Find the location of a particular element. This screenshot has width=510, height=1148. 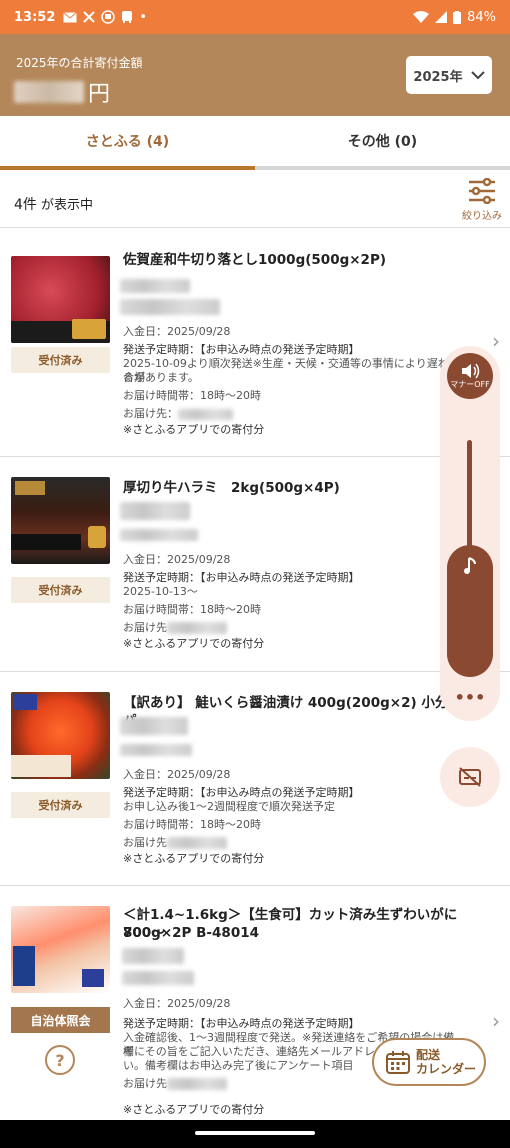

ringer-toggle-button: マナーOFF is located at coordinates (470, 376).